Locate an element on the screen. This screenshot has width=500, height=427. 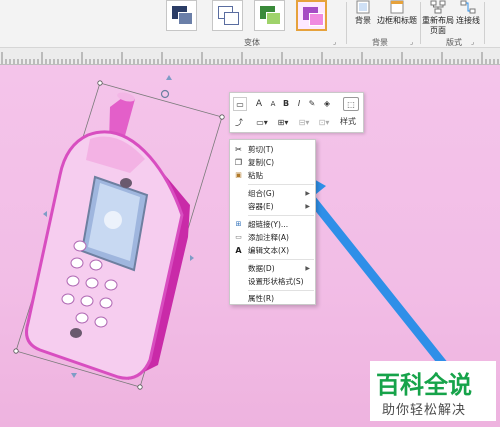
borders-titles-button: 边框和标题 is located at coordinates (397, 13).